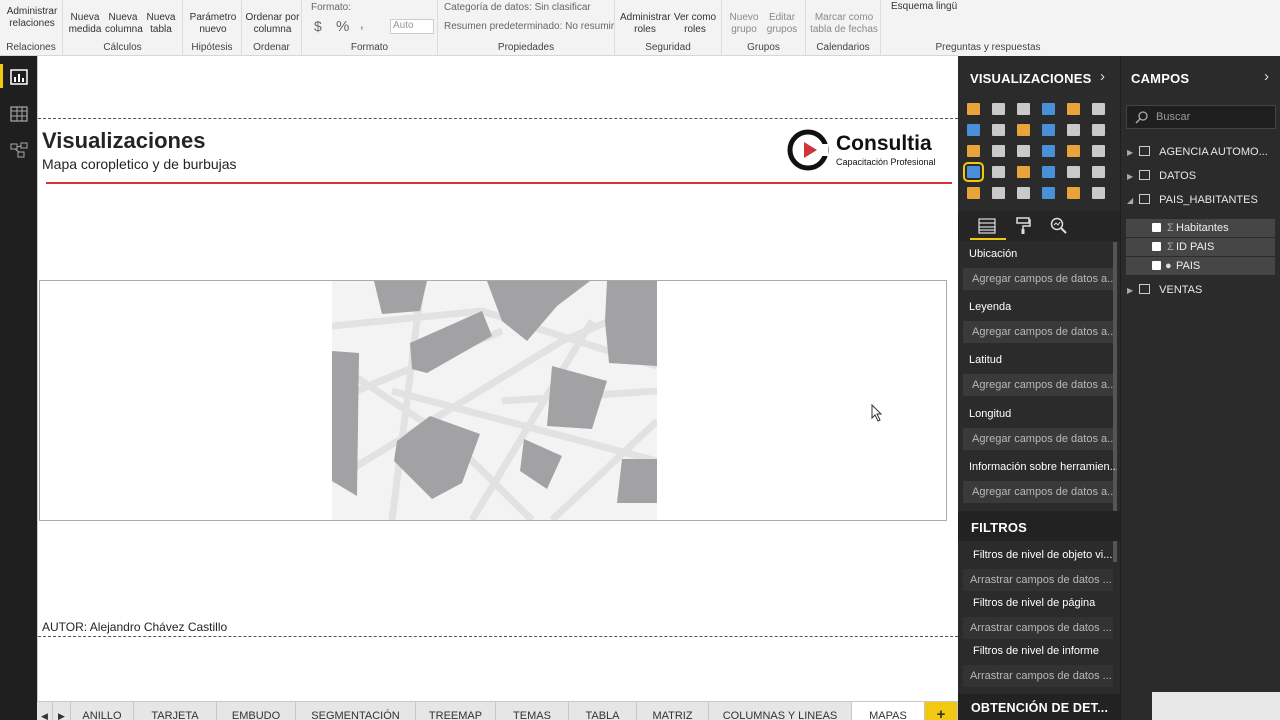 Image resolution: width=1280 pixels, height=720 pixels. What do you see at coordinates (213, 24) in the screenshot?
I see `new-parameter-button: Parámetro nuevo` at bounding box center [213, 24].